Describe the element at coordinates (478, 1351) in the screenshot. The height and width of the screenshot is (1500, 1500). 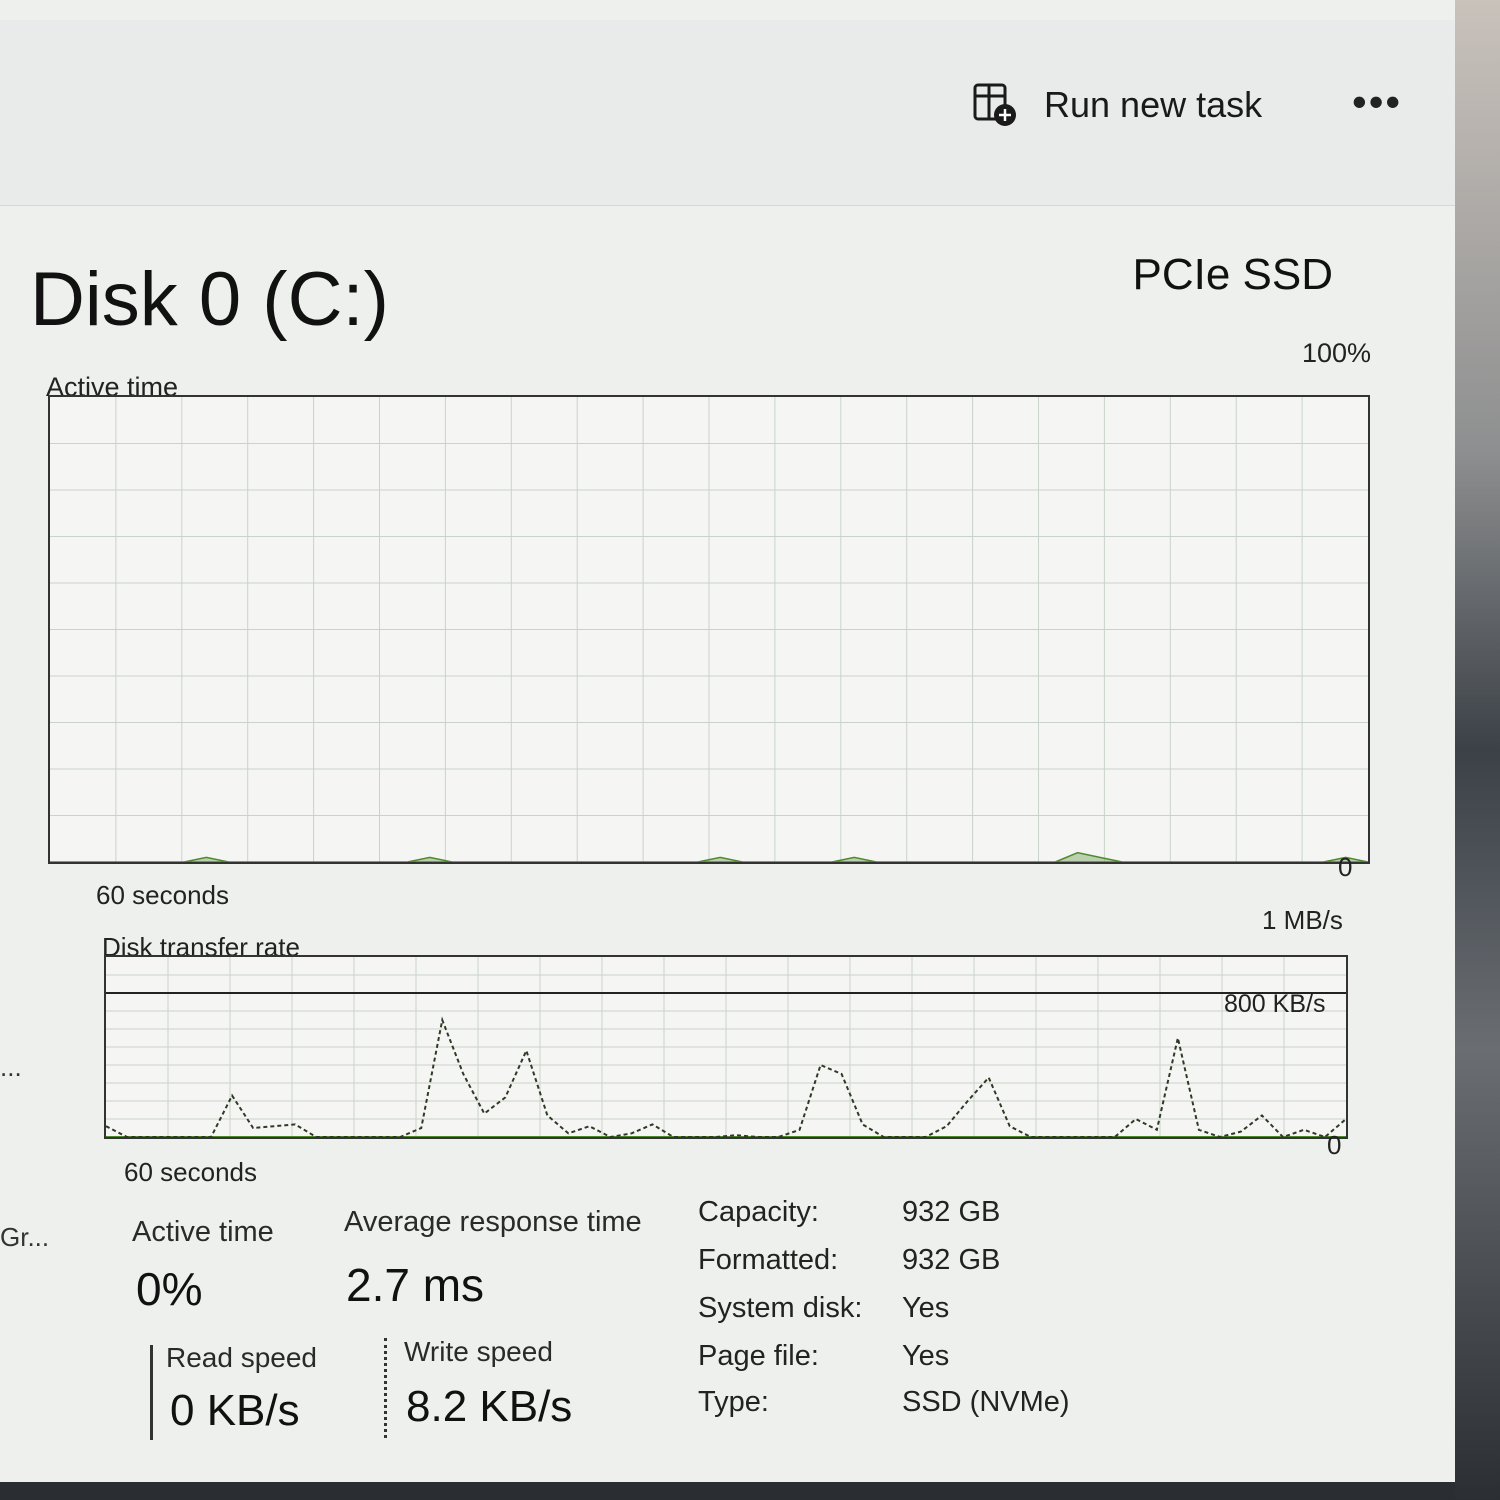
I see `write-speed-label: Write speed` at that location.